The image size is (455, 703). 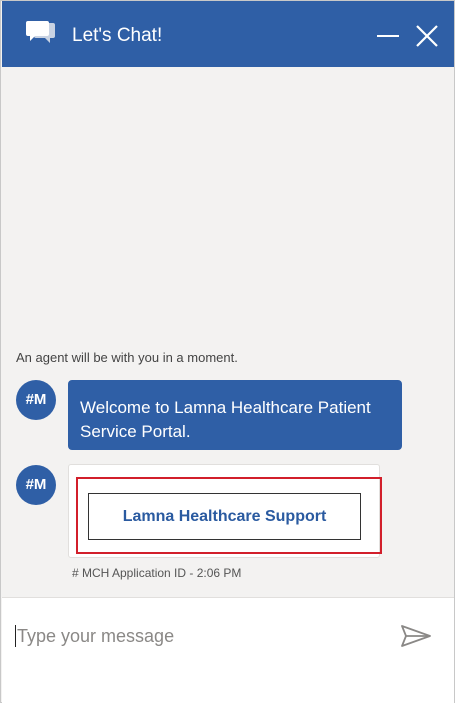 What do you see at coordinates (416, 636) in the screenshot?
I see `send-icon` at bounding box center [416, 636].